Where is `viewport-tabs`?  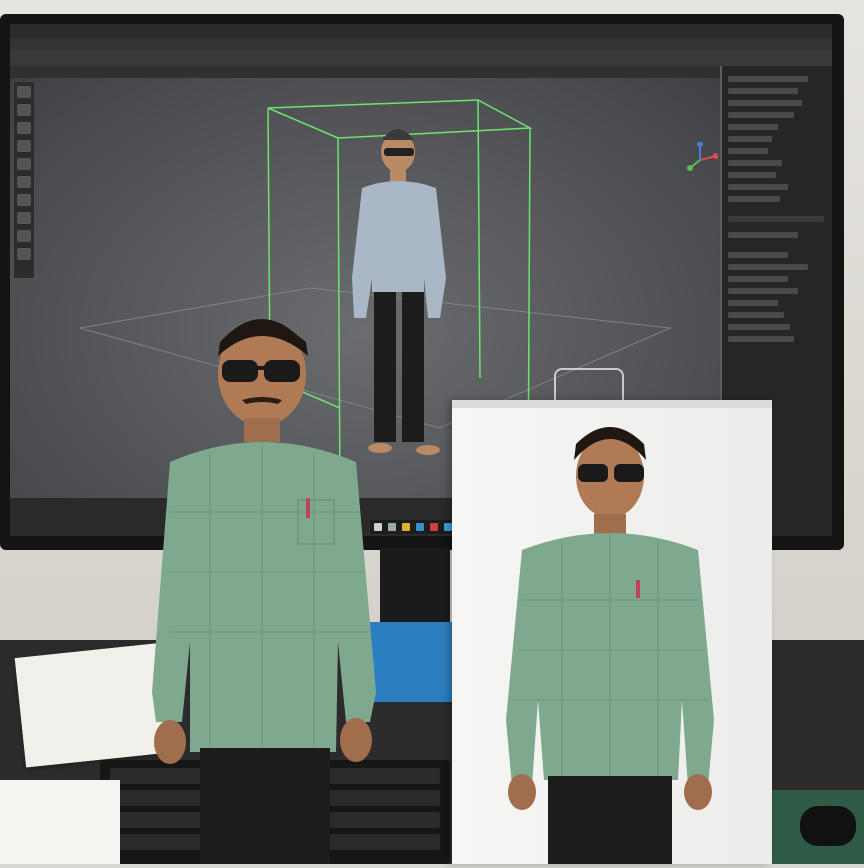
viewport-tabs is located at coordinates (365, 72).